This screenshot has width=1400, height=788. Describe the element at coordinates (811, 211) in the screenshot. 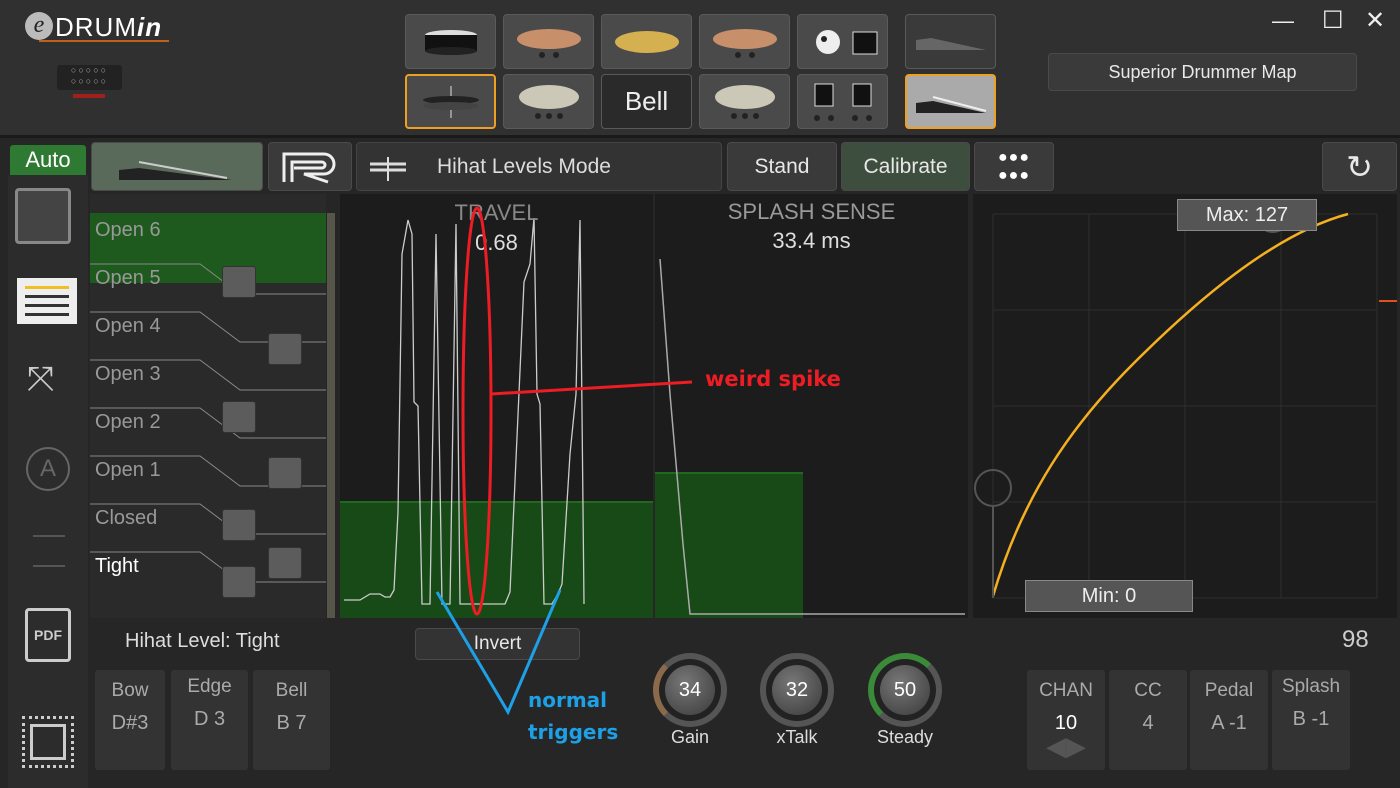

I see `splash-title: SPLASH SENSE` at that location.